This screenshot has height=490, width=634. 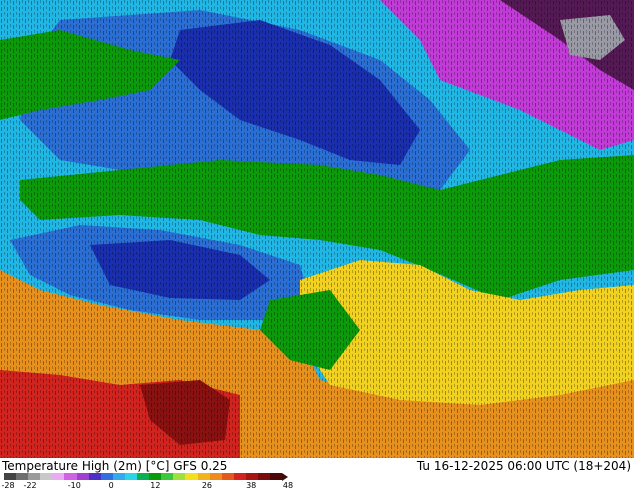 I want to click on scale-tick-label: 12, so click(x=155, y=485).